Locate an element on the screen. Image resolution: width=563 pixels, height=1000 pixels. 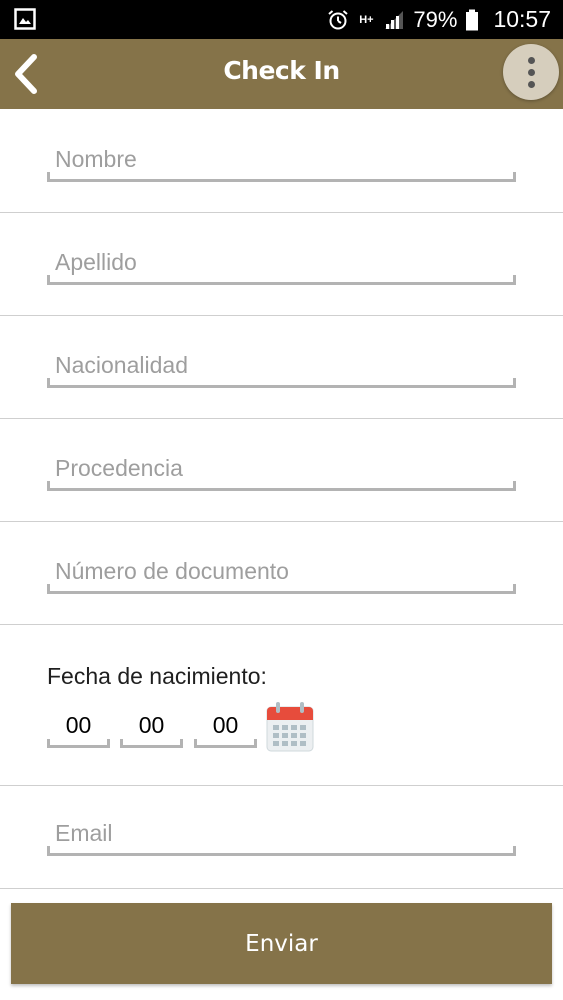
form-row-email is located at coordinates (281, 837).